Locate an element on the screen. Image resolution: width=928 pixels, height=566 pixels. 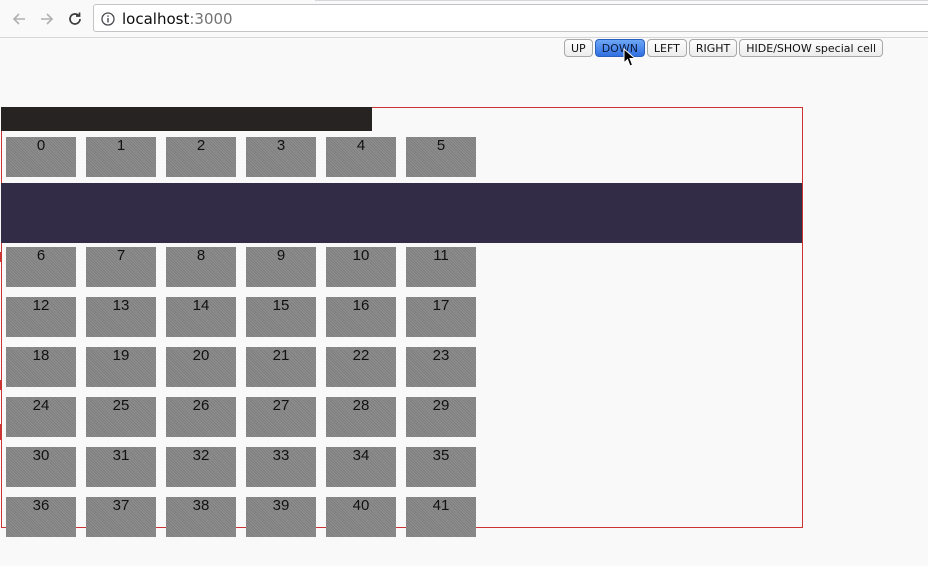
back-arrow-icon is located at coordinates (19, 19).